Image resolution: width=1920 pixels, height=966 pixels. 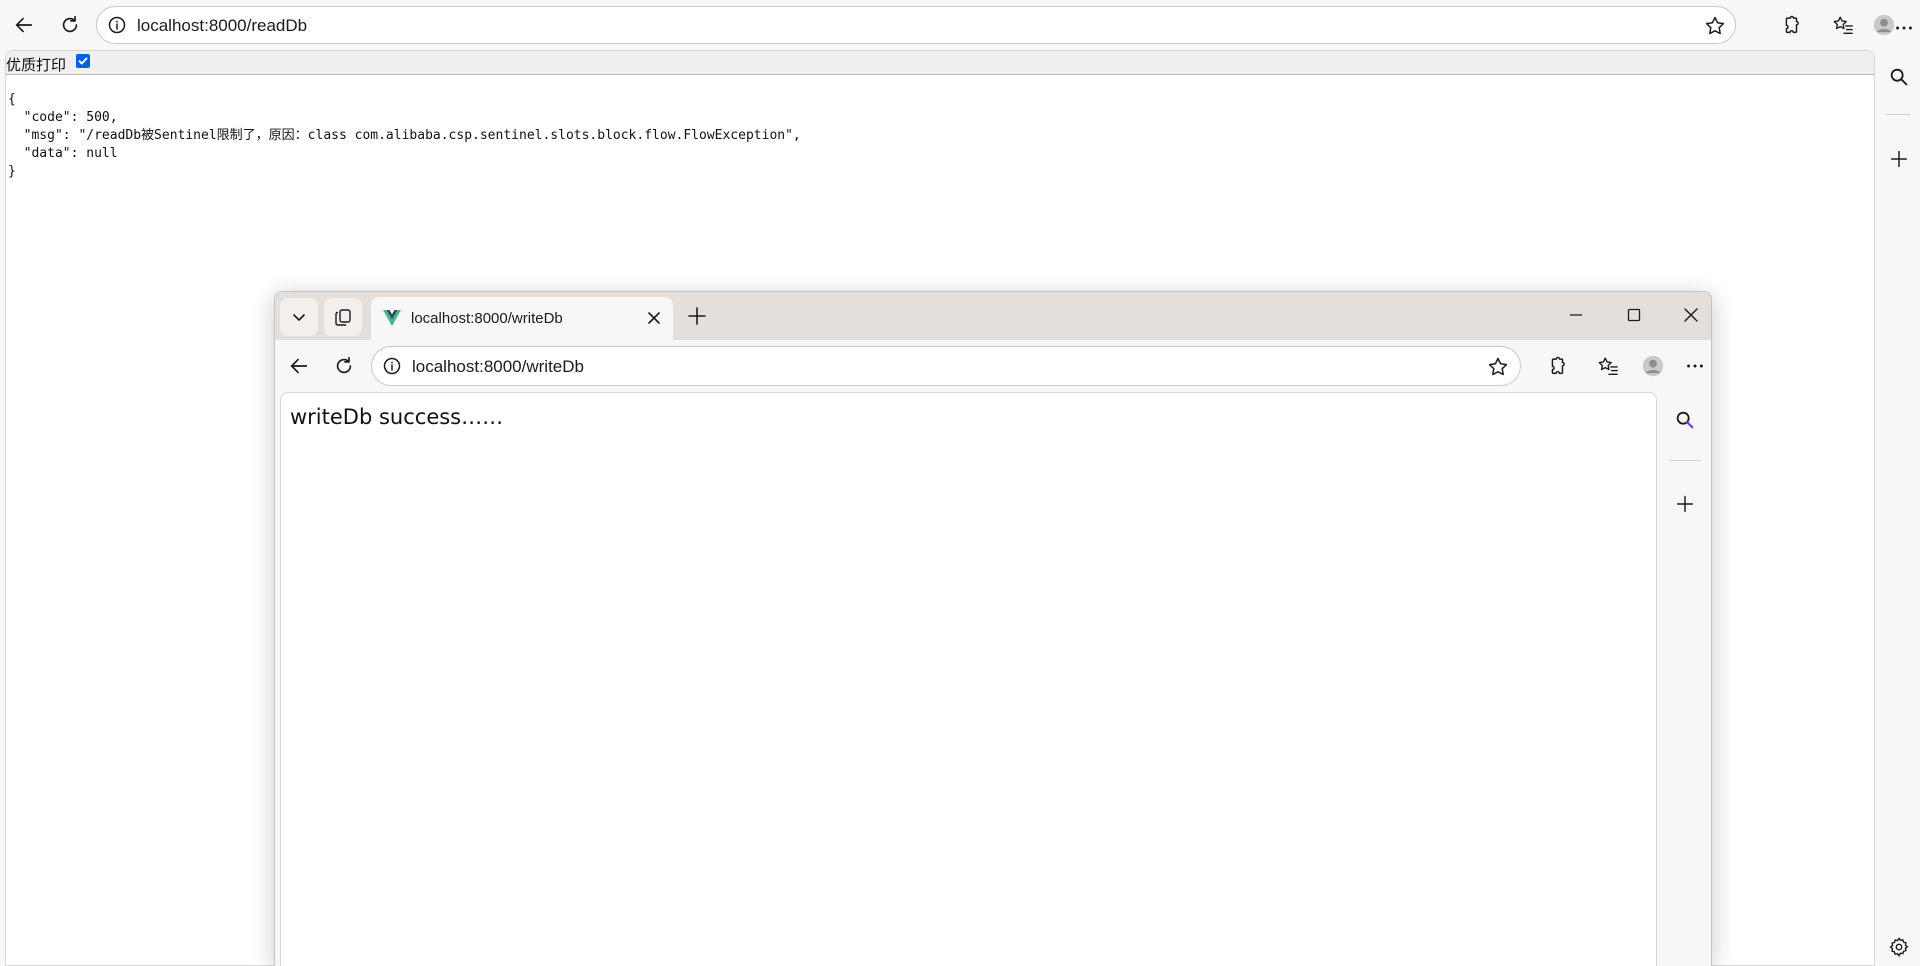 I want to click on new-tab-icon, so click(x=697, y=316).